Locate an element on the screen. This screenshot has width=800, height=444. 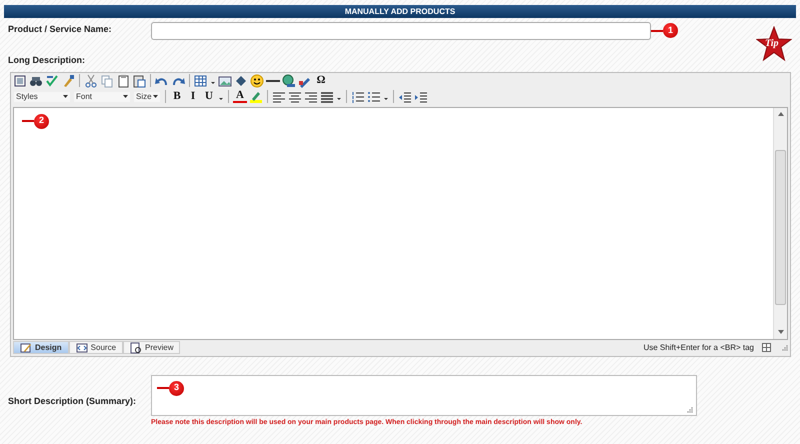
field-label: Short Description (Summary): is located at coordinates (72, 401).